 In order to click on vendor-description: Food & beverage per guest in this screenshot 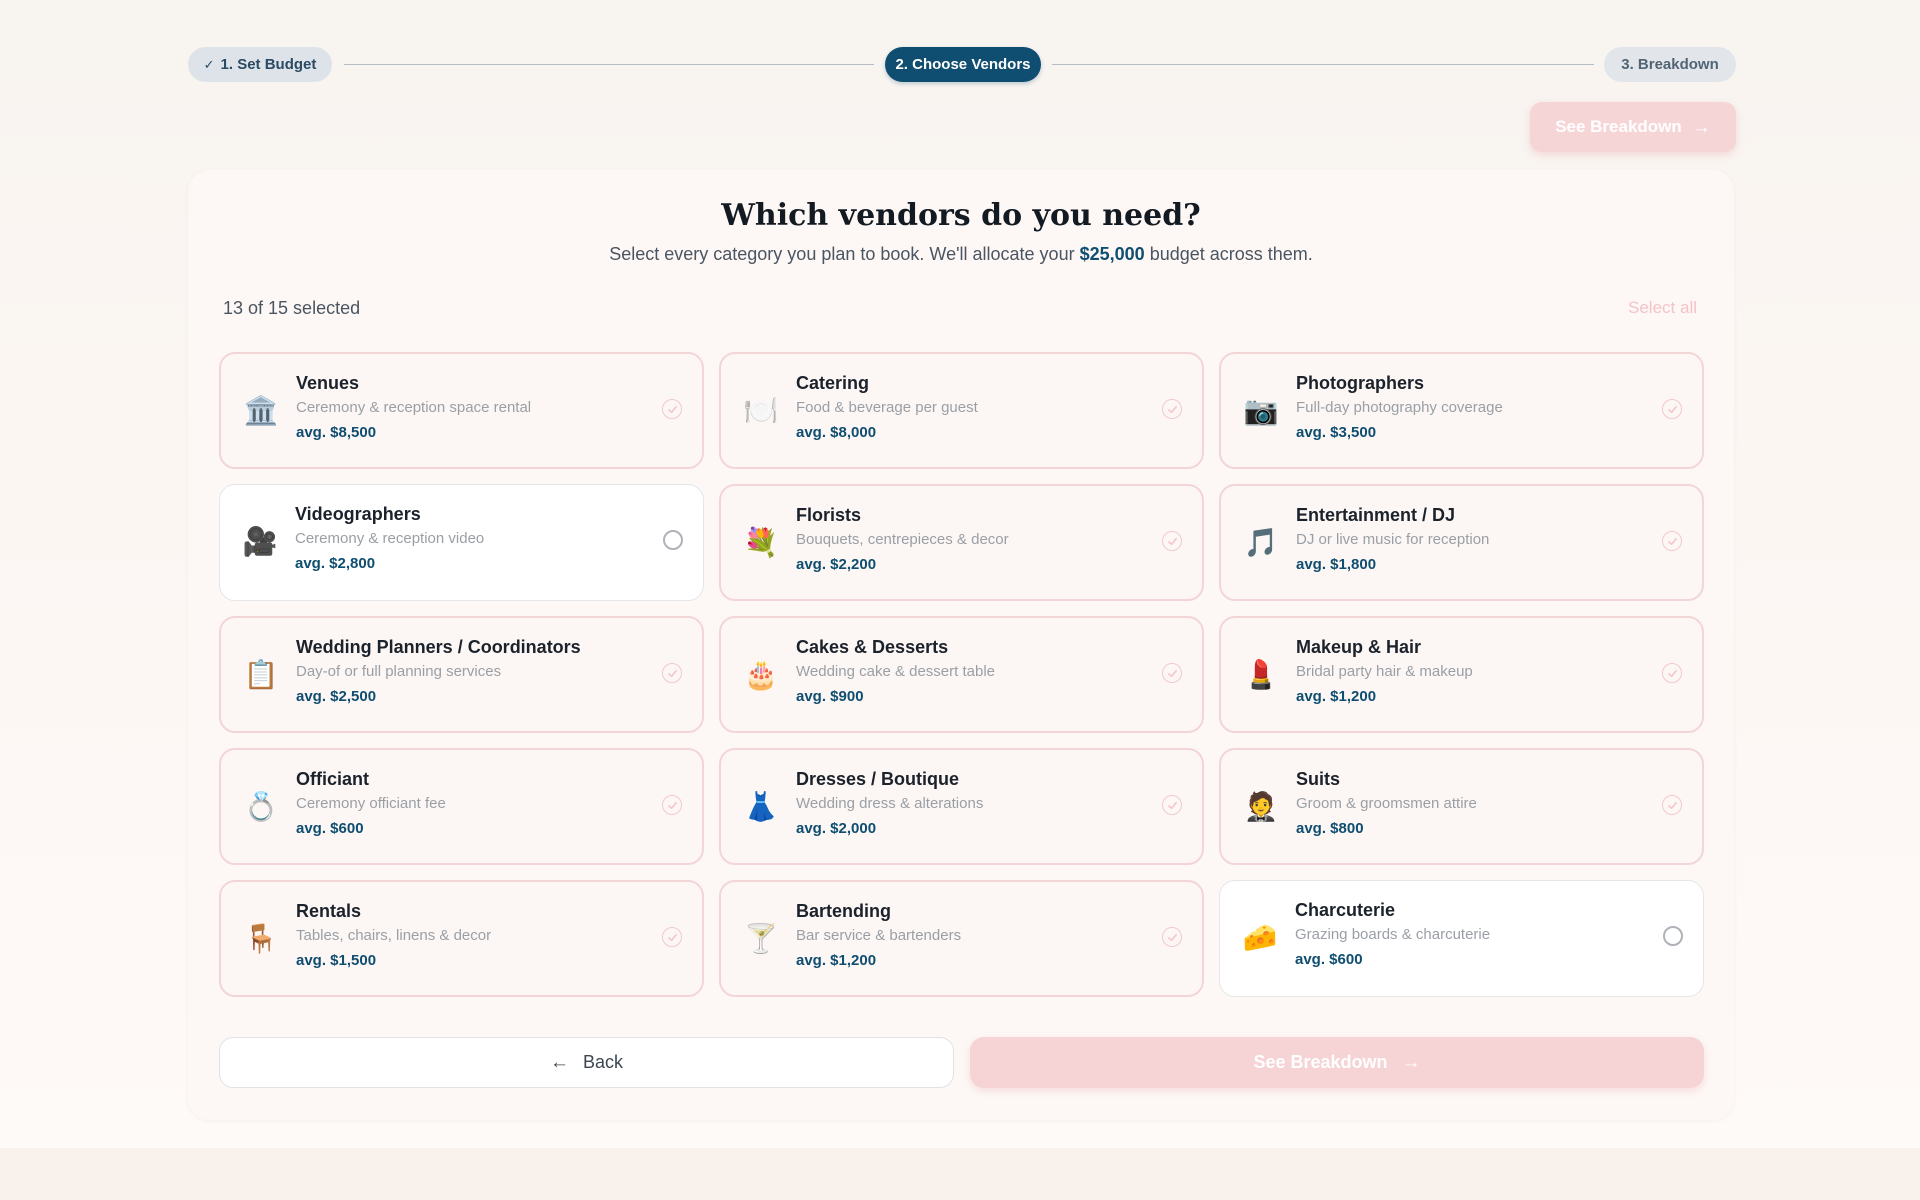, I will do `click(887, 407)`.